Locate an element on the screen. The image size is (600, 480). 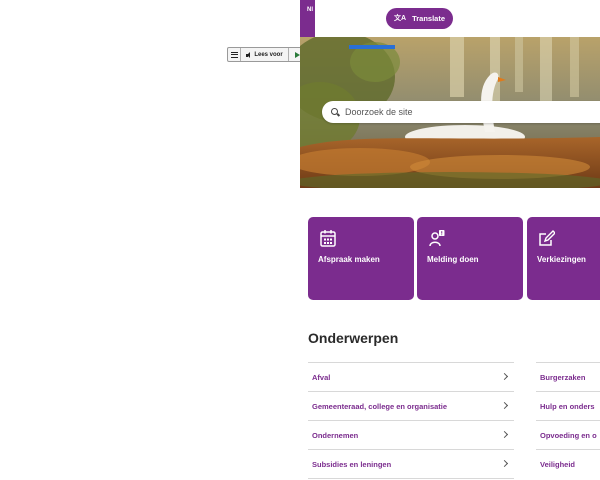
translate-label: Translate is located at coordinates (428, 18).